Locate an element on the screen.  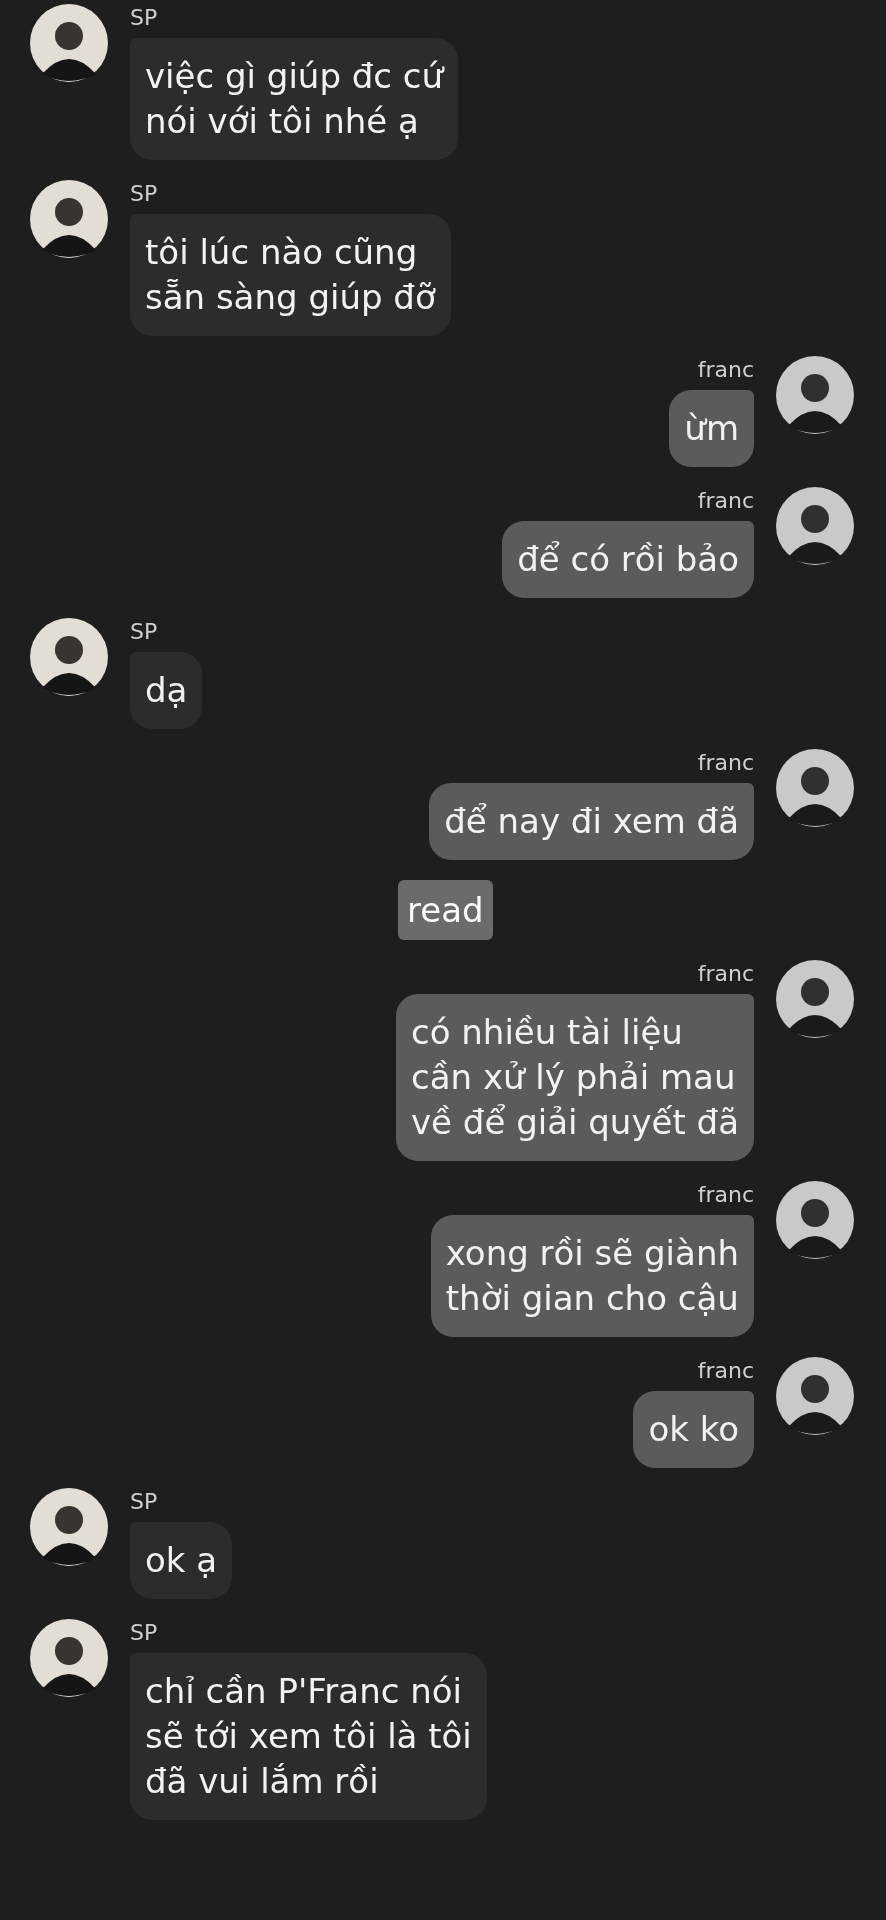
message-bubble: việc gì giúp đc cứ nói với tôi nhé ạ is located at coordinates (294, 99).